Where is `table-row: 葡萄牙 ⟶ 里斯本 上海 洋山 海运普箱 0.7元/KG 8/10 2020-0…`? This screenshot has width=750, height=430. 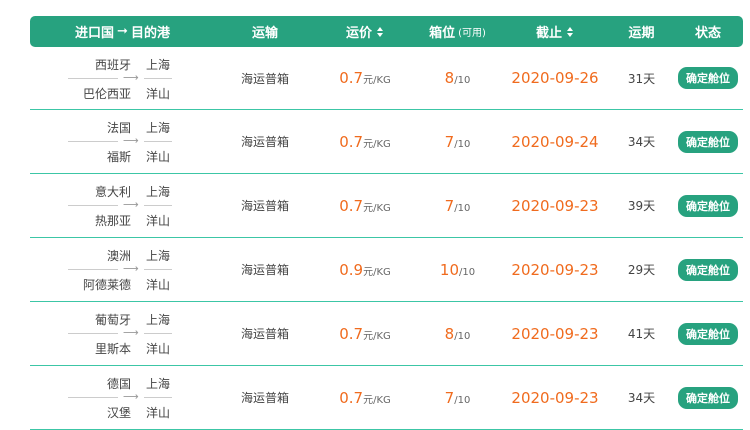
table-row: 葡萄牙 ⟶ 里斯本 上海 洋山 海运普箱 0.7元/KG 8/10 2020-0… is located at coordinates (386, 334).